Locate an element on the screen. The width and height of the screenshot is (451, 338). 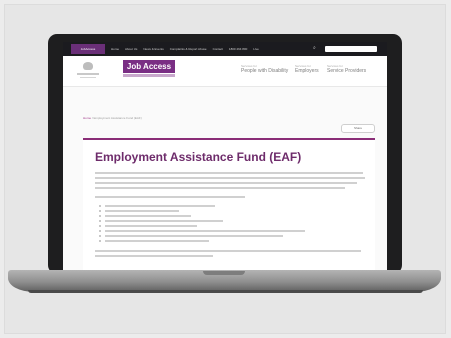
page-title: Employment Assistance Fund (EAF) is located at coordinates (198, 157).